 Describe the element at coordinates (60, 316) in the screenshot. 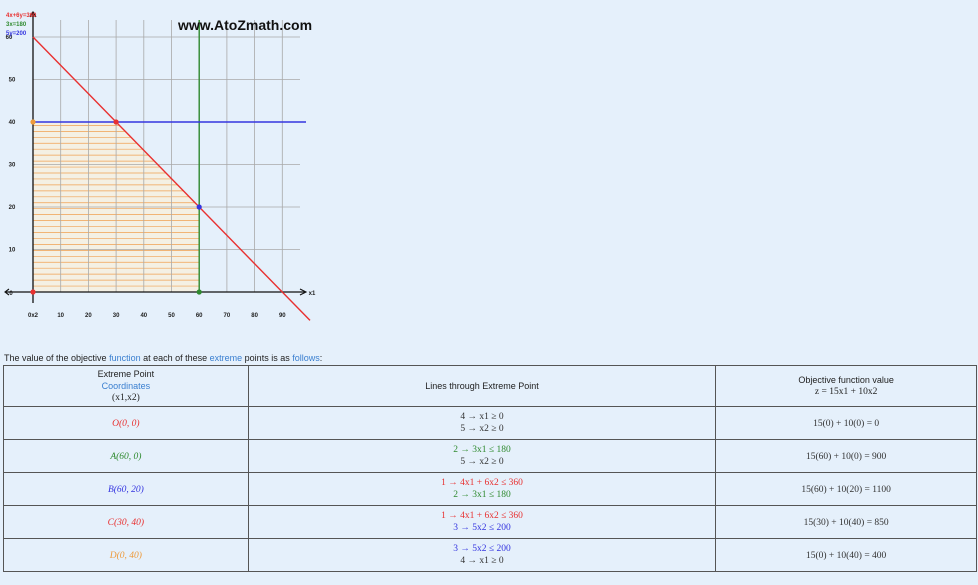

I see `x-tick-label: 10` at that location.